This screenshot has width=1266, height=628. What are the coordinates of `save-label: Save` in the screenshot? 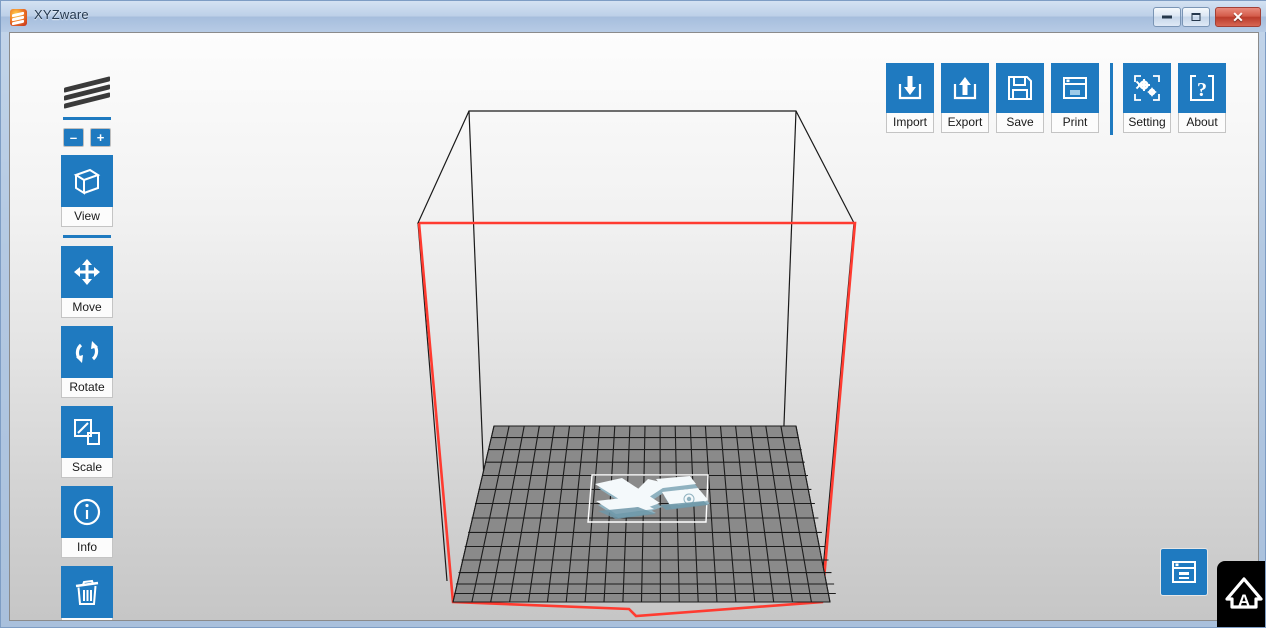 It's located at (1020, 123).